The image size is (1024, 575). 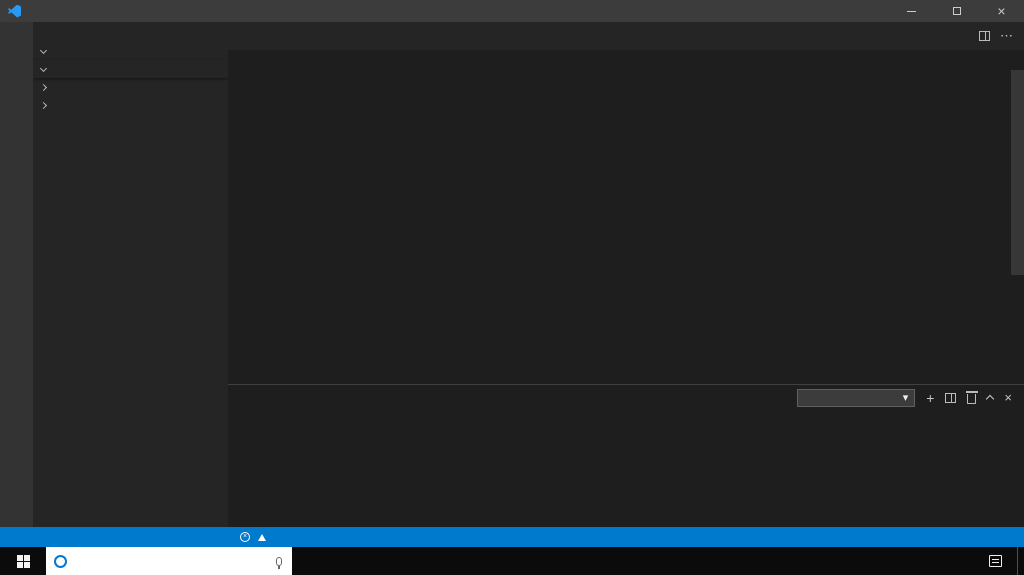 I want to click on editor-scrollbar, so click(x=1017, y=172).